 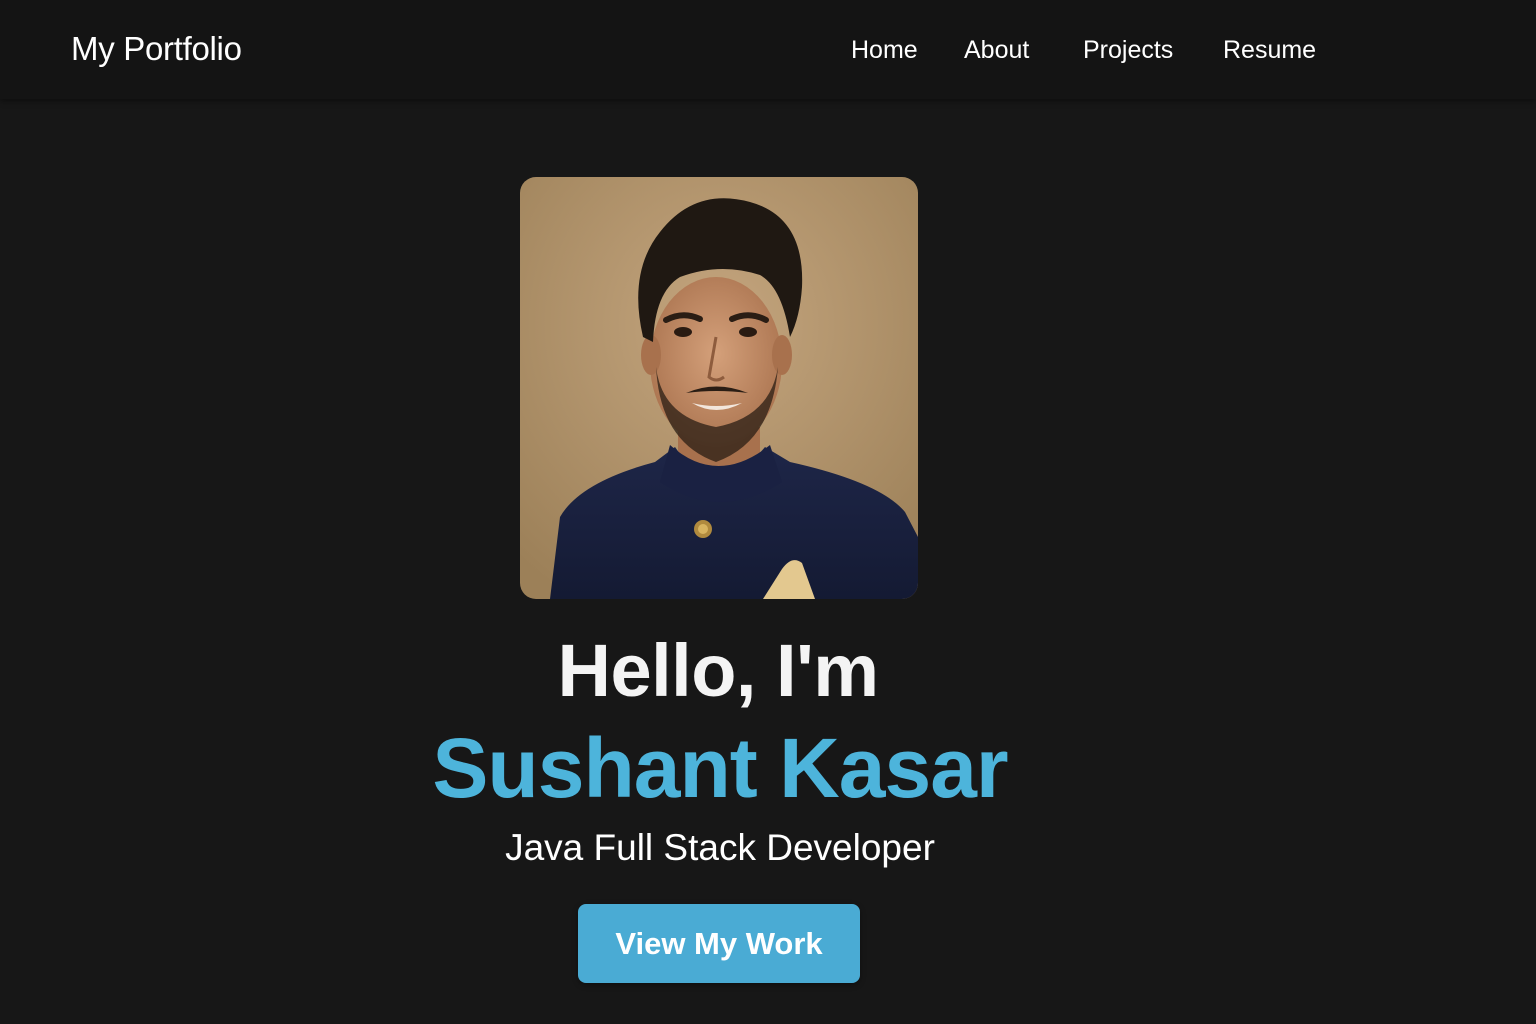 What do you see at coordinates (996, 50) in the screenshot?
I see `nav-link-about: About` at bounding box center [996, 50].